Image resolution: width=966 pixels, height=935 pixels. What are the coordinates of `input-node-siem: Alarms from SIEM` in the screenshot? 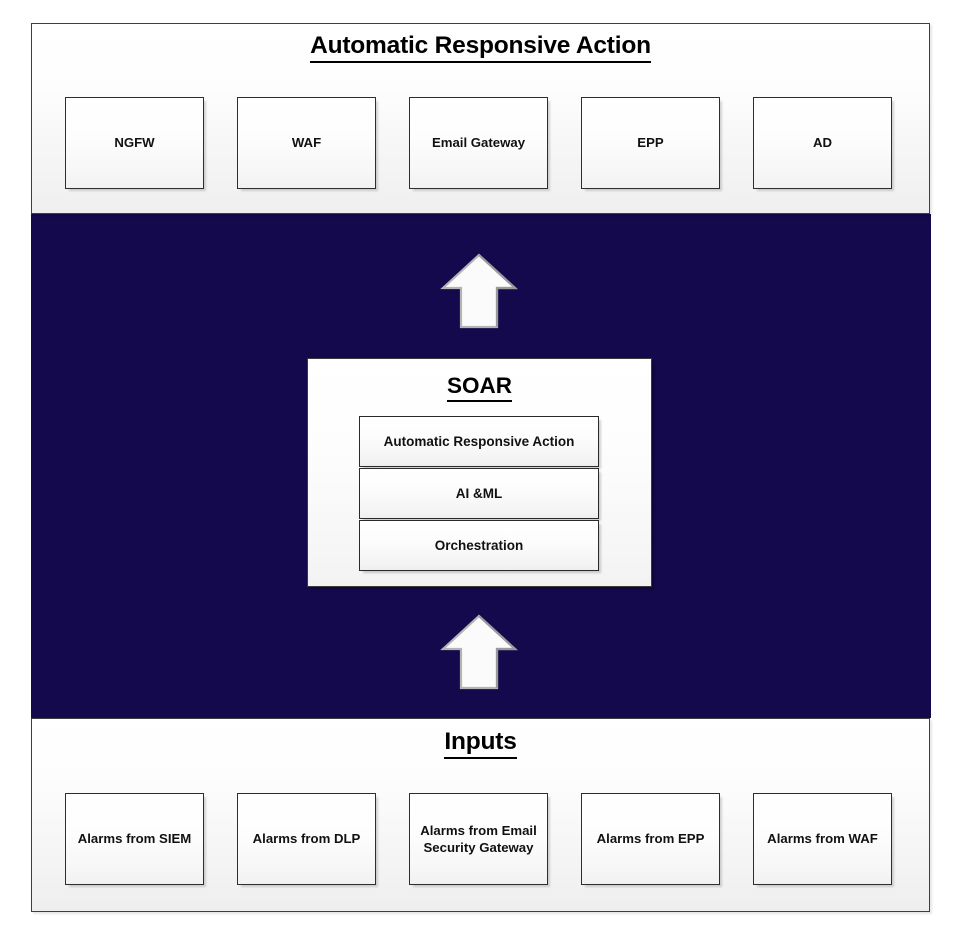 It's located at (134, 839).